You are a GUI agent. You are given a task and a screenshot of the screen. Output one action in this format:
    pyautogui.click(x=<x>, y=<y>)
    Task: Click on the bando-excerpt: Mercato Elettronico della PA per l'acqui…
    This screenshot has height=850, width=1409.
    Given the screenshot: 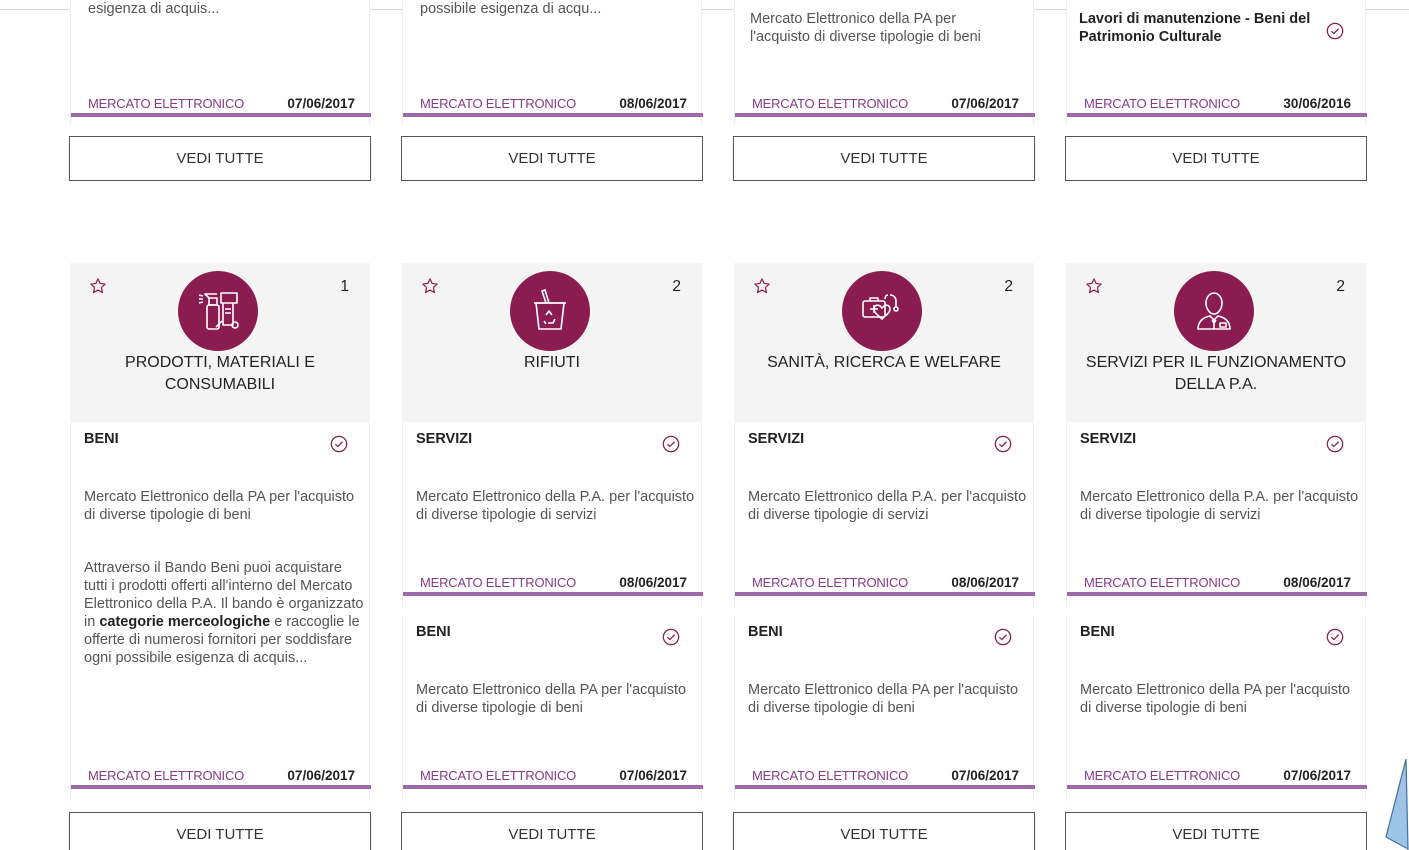 What is the action you would take?
    pyautogui.click(x=865, y=28)
    